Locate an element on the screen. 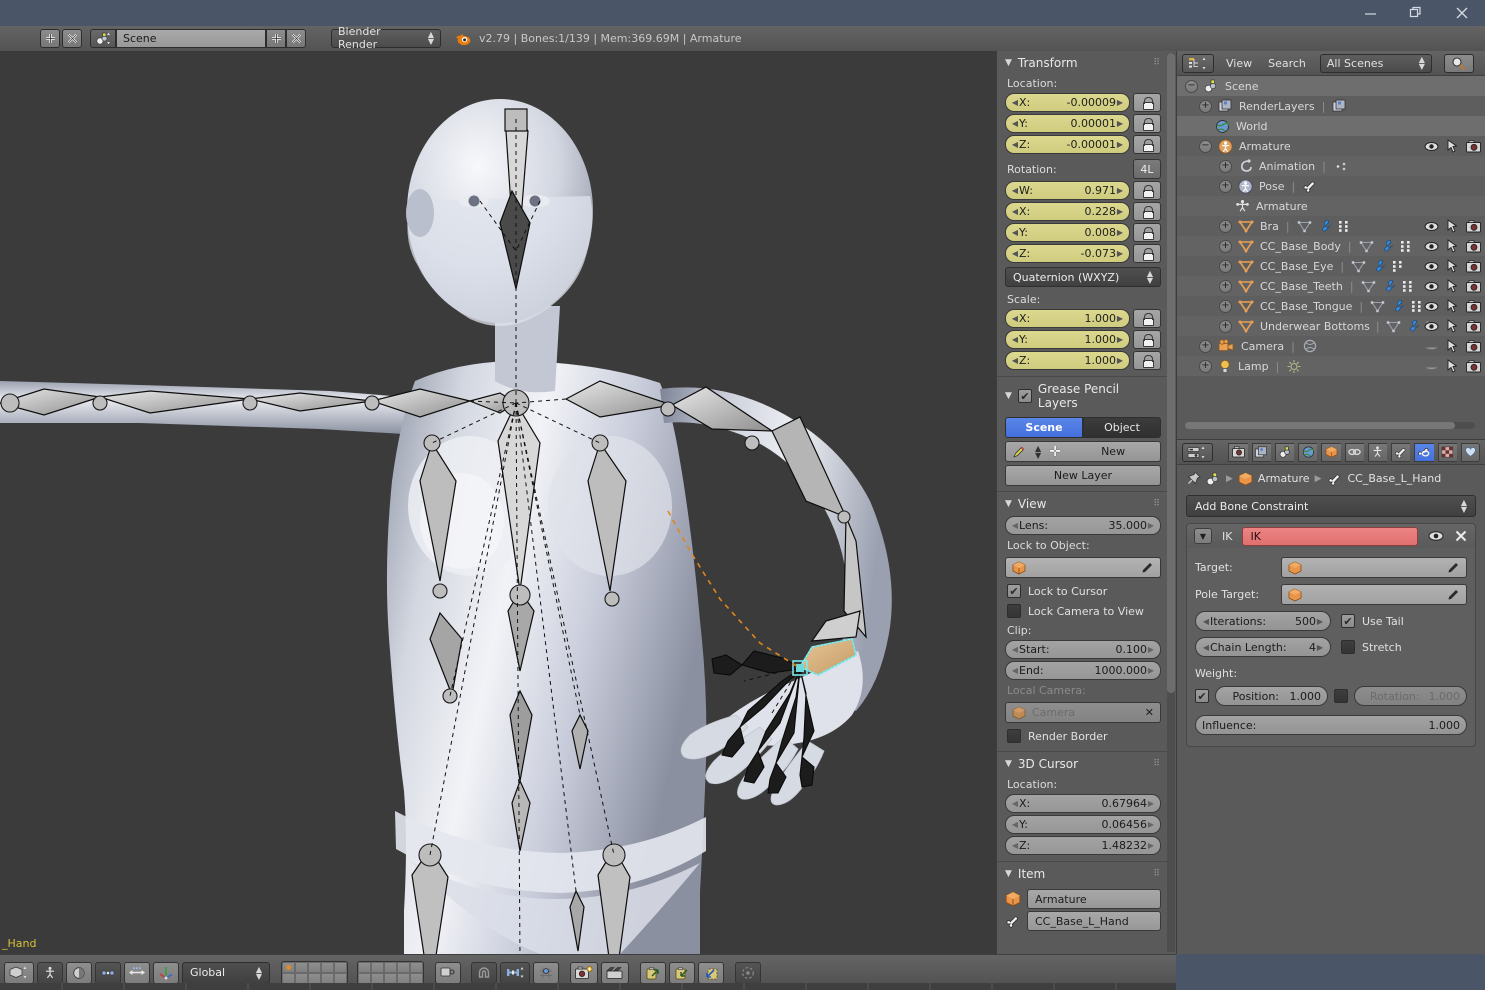 This screenshot has width=1485, height=990. window-close-button is located at coordinates (1462, 13).